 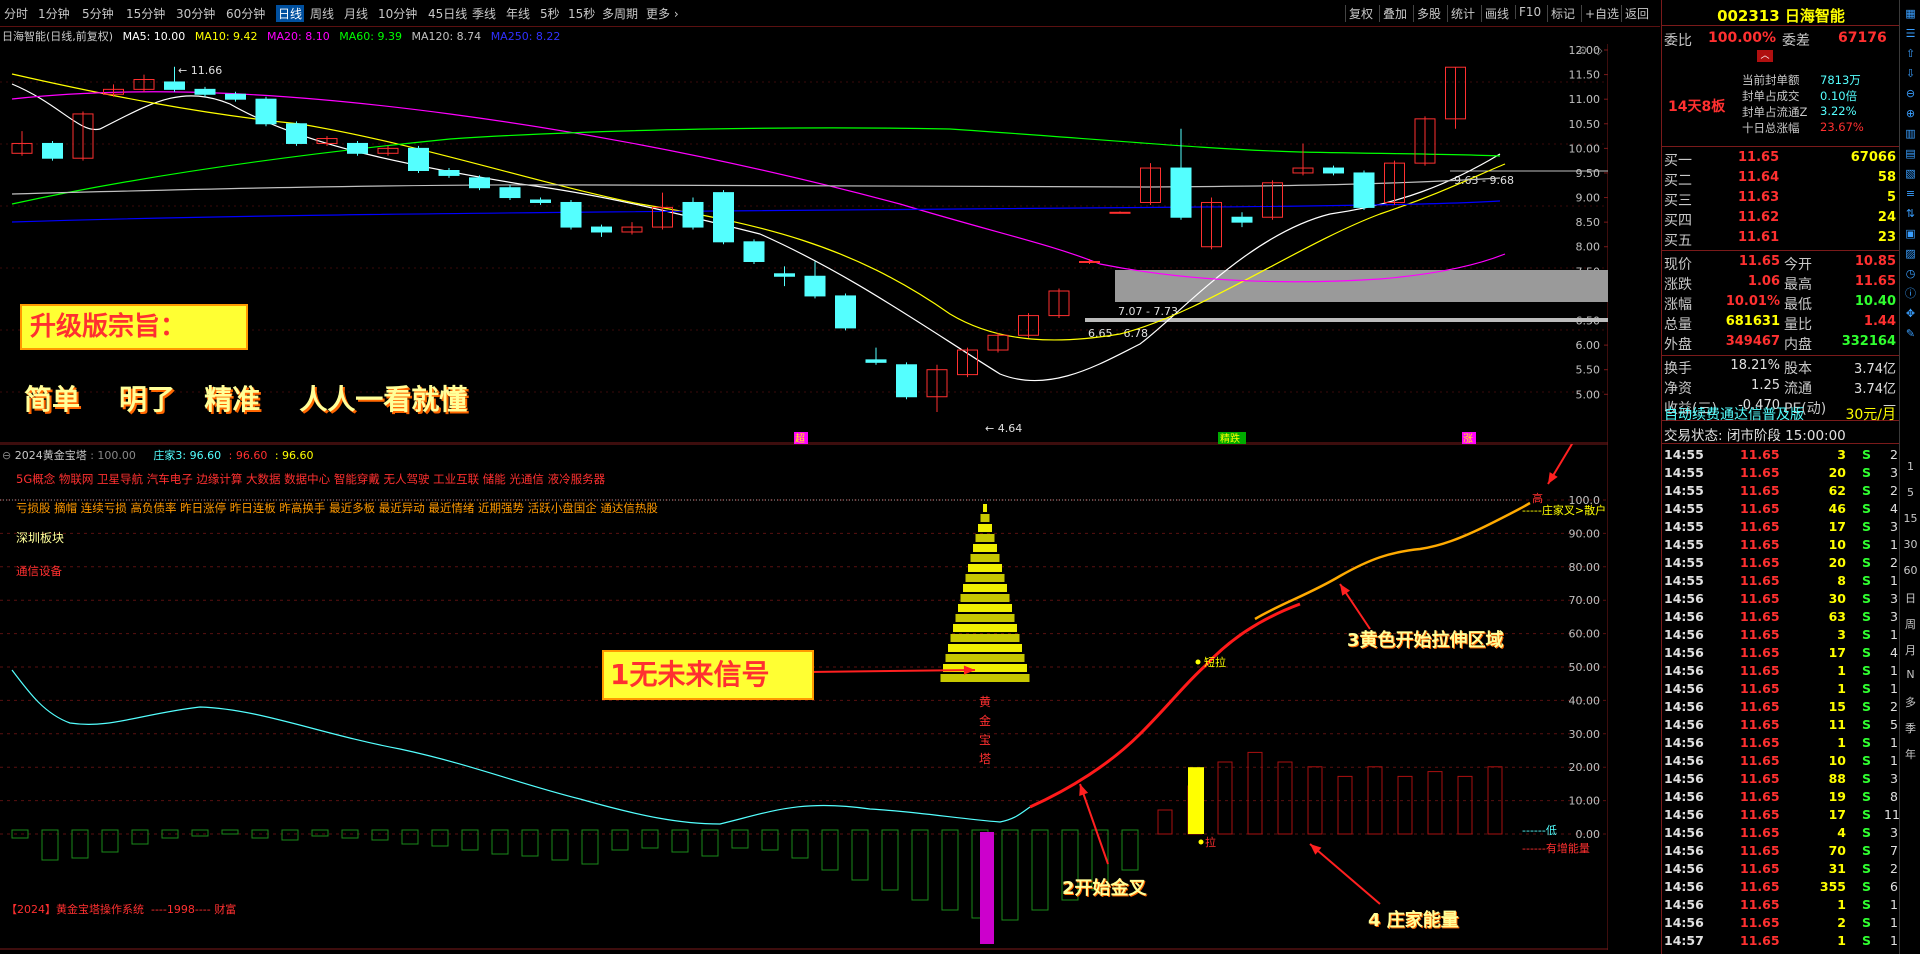 What do you see at coordinates (245, 13) in the screenshot?
I see `period-tab-5: 60分钟` at bounding box center [245, 13].